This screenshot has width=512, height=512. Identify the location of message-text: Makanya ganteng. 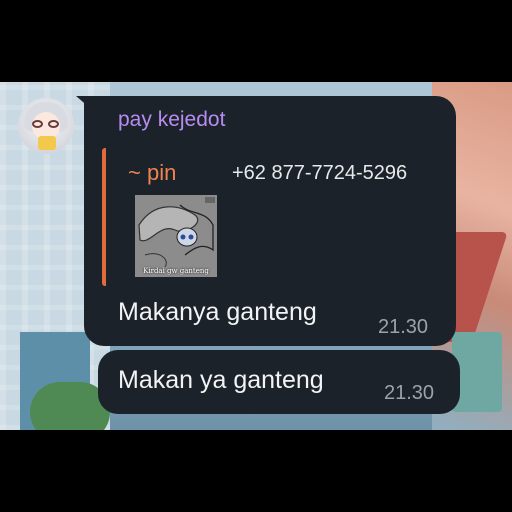
(217, 312).